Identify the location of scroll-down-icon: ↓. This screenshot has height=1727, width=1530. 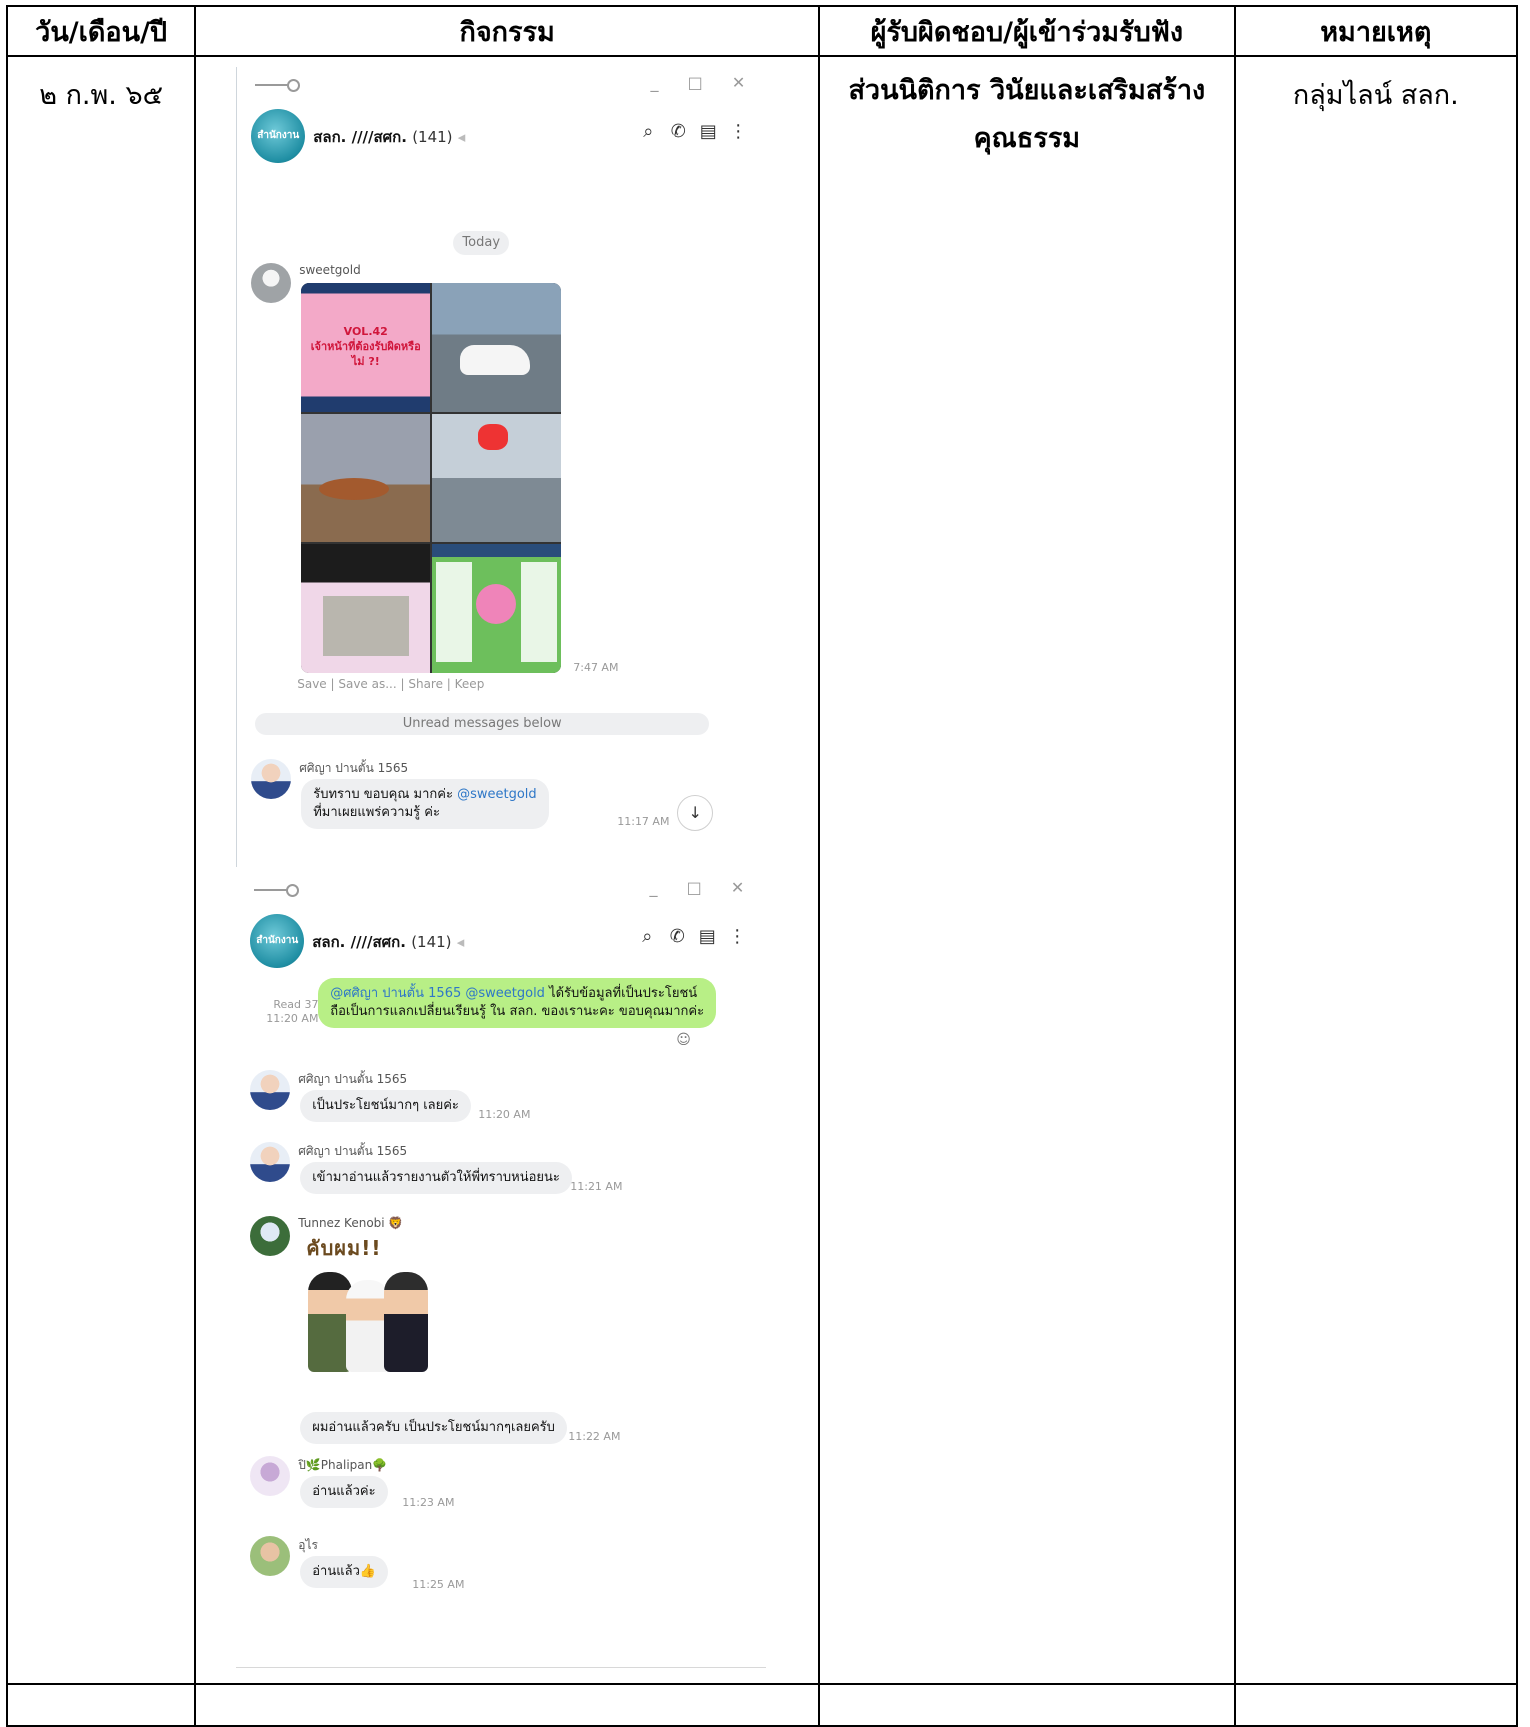
(695, 813).